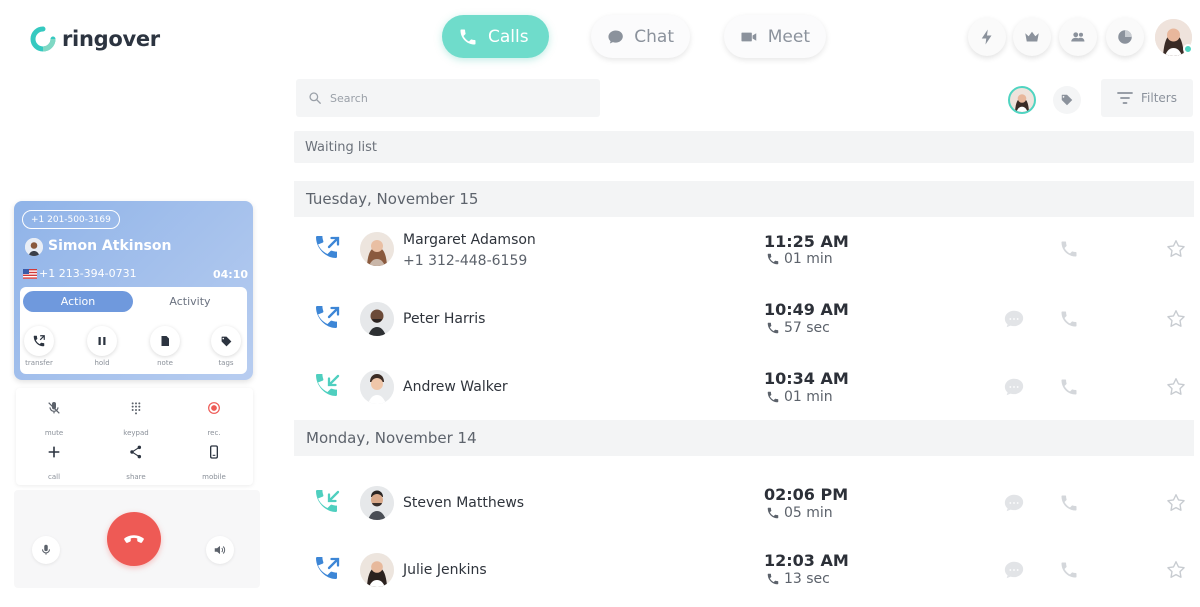 The width and height of the screenshot is (1200, 607). What do you see at coordinates (43, 39) in the screenshot?
I see `ringover-logo-icon` at bounding box center [43, 39].